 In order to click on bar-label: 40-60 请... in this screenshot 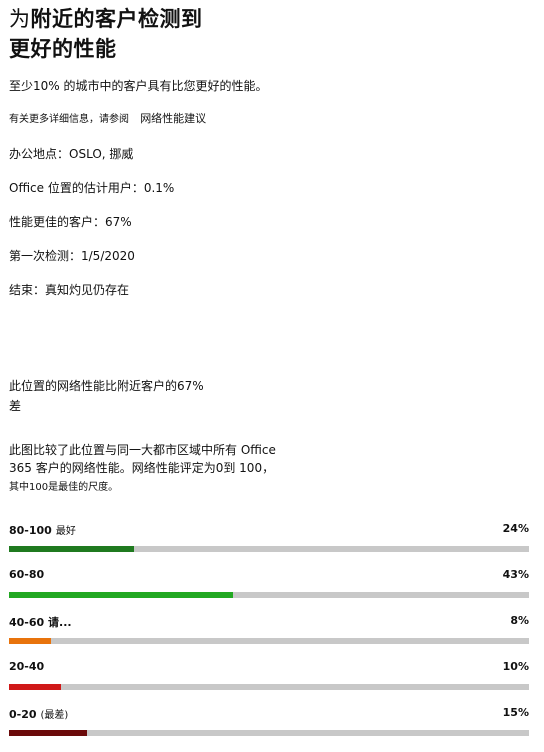, I will do `click(40, 622)`.